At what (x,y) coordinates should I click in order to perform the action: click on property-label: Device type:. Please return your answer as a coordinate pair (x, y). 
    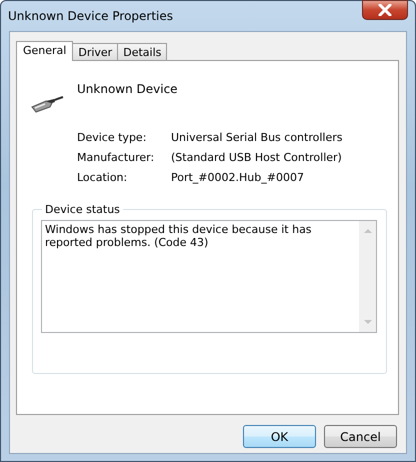
    Looking at the image, I should click on (112, 137).